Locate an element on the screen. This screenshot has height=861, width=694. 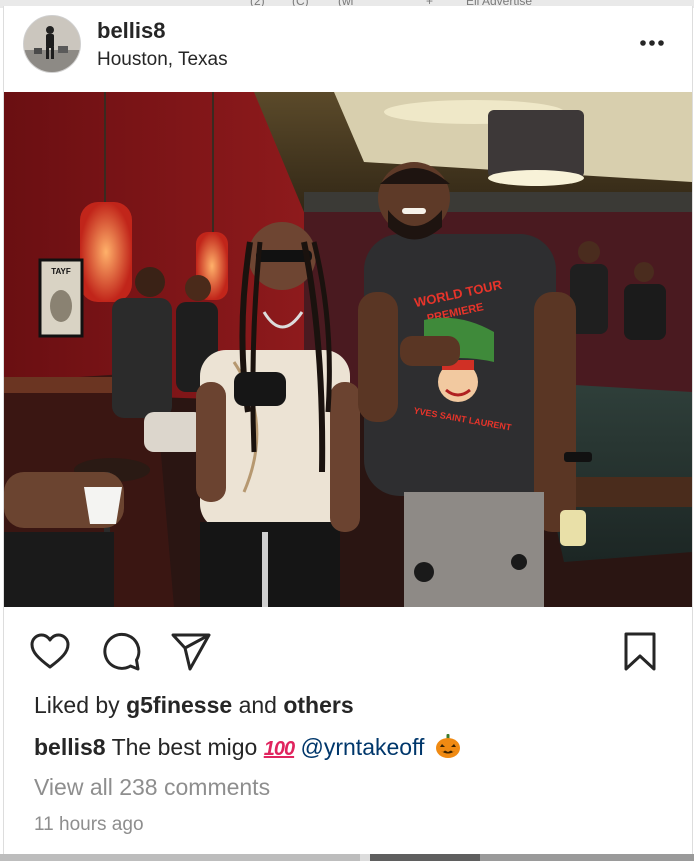
heart-icon is located at coordinates (50, 652).